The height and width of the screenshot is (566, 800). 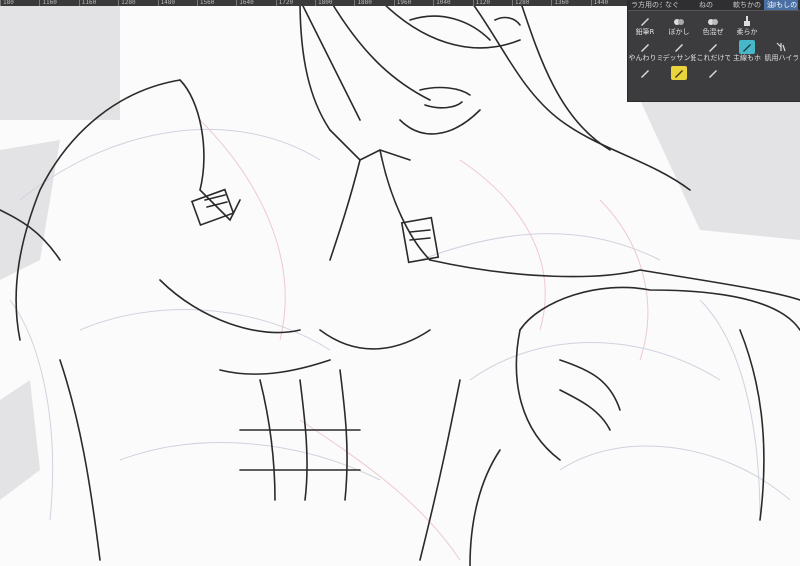 What do you see at coordinates (781, 47) in the screenshot?
I see `brush-set-icon` at bounding box center [781, 47].